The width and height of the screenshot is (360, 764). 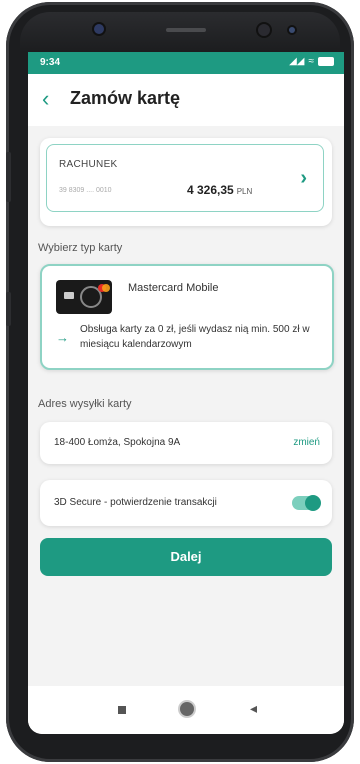 What do you see at coordinates (303, 178) in the screenshot?
I see `chevron-right-icon: ›` at bounding box center [303, 178].